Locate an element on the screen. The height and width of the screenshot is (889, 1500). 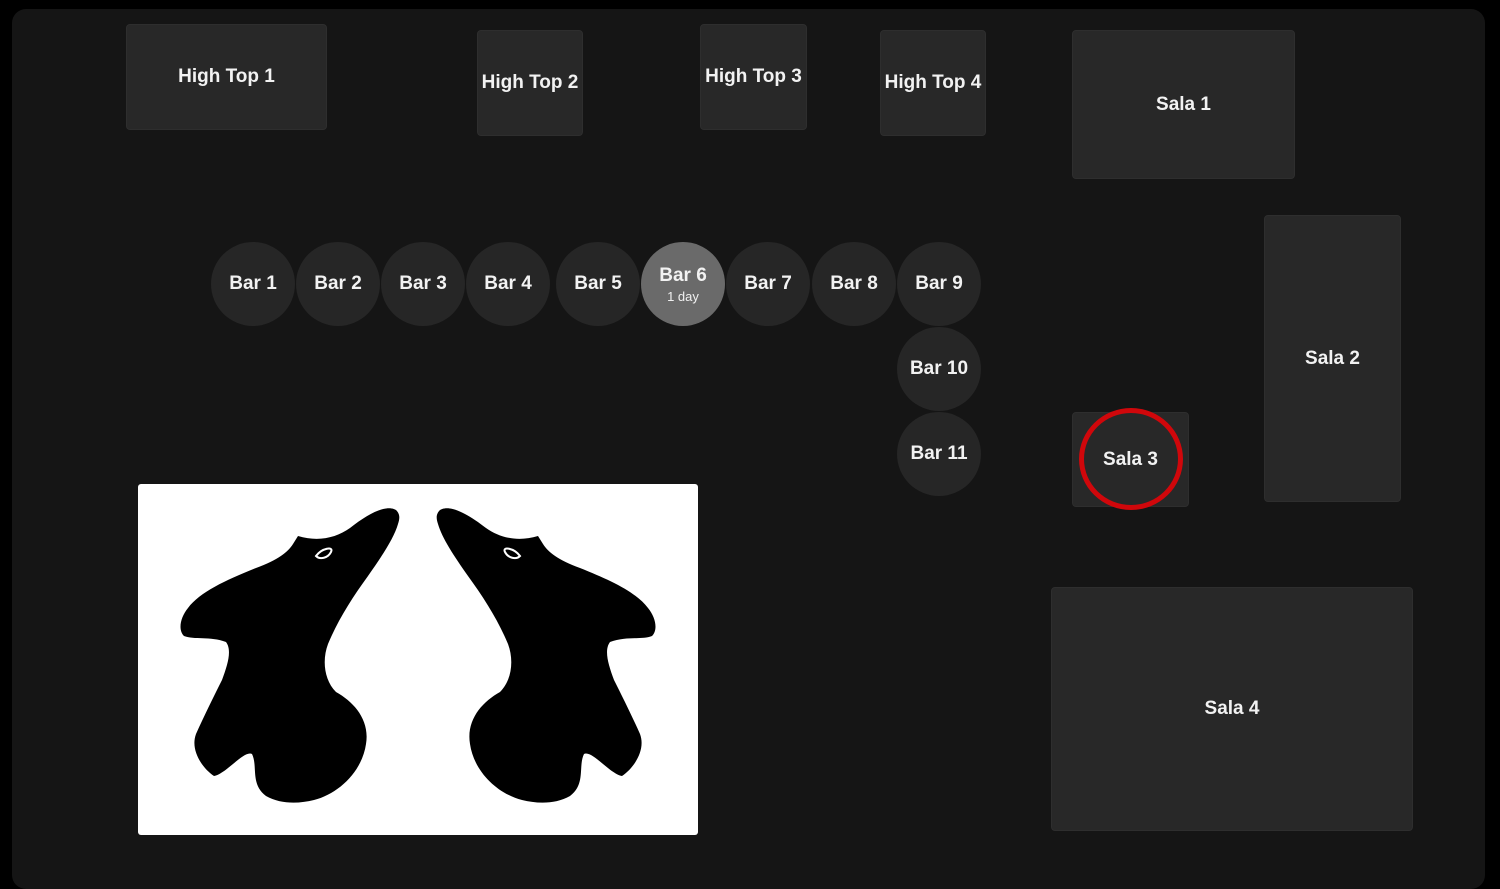
bar-seat-label: Bar 8 is located at coordinates (854, 283).